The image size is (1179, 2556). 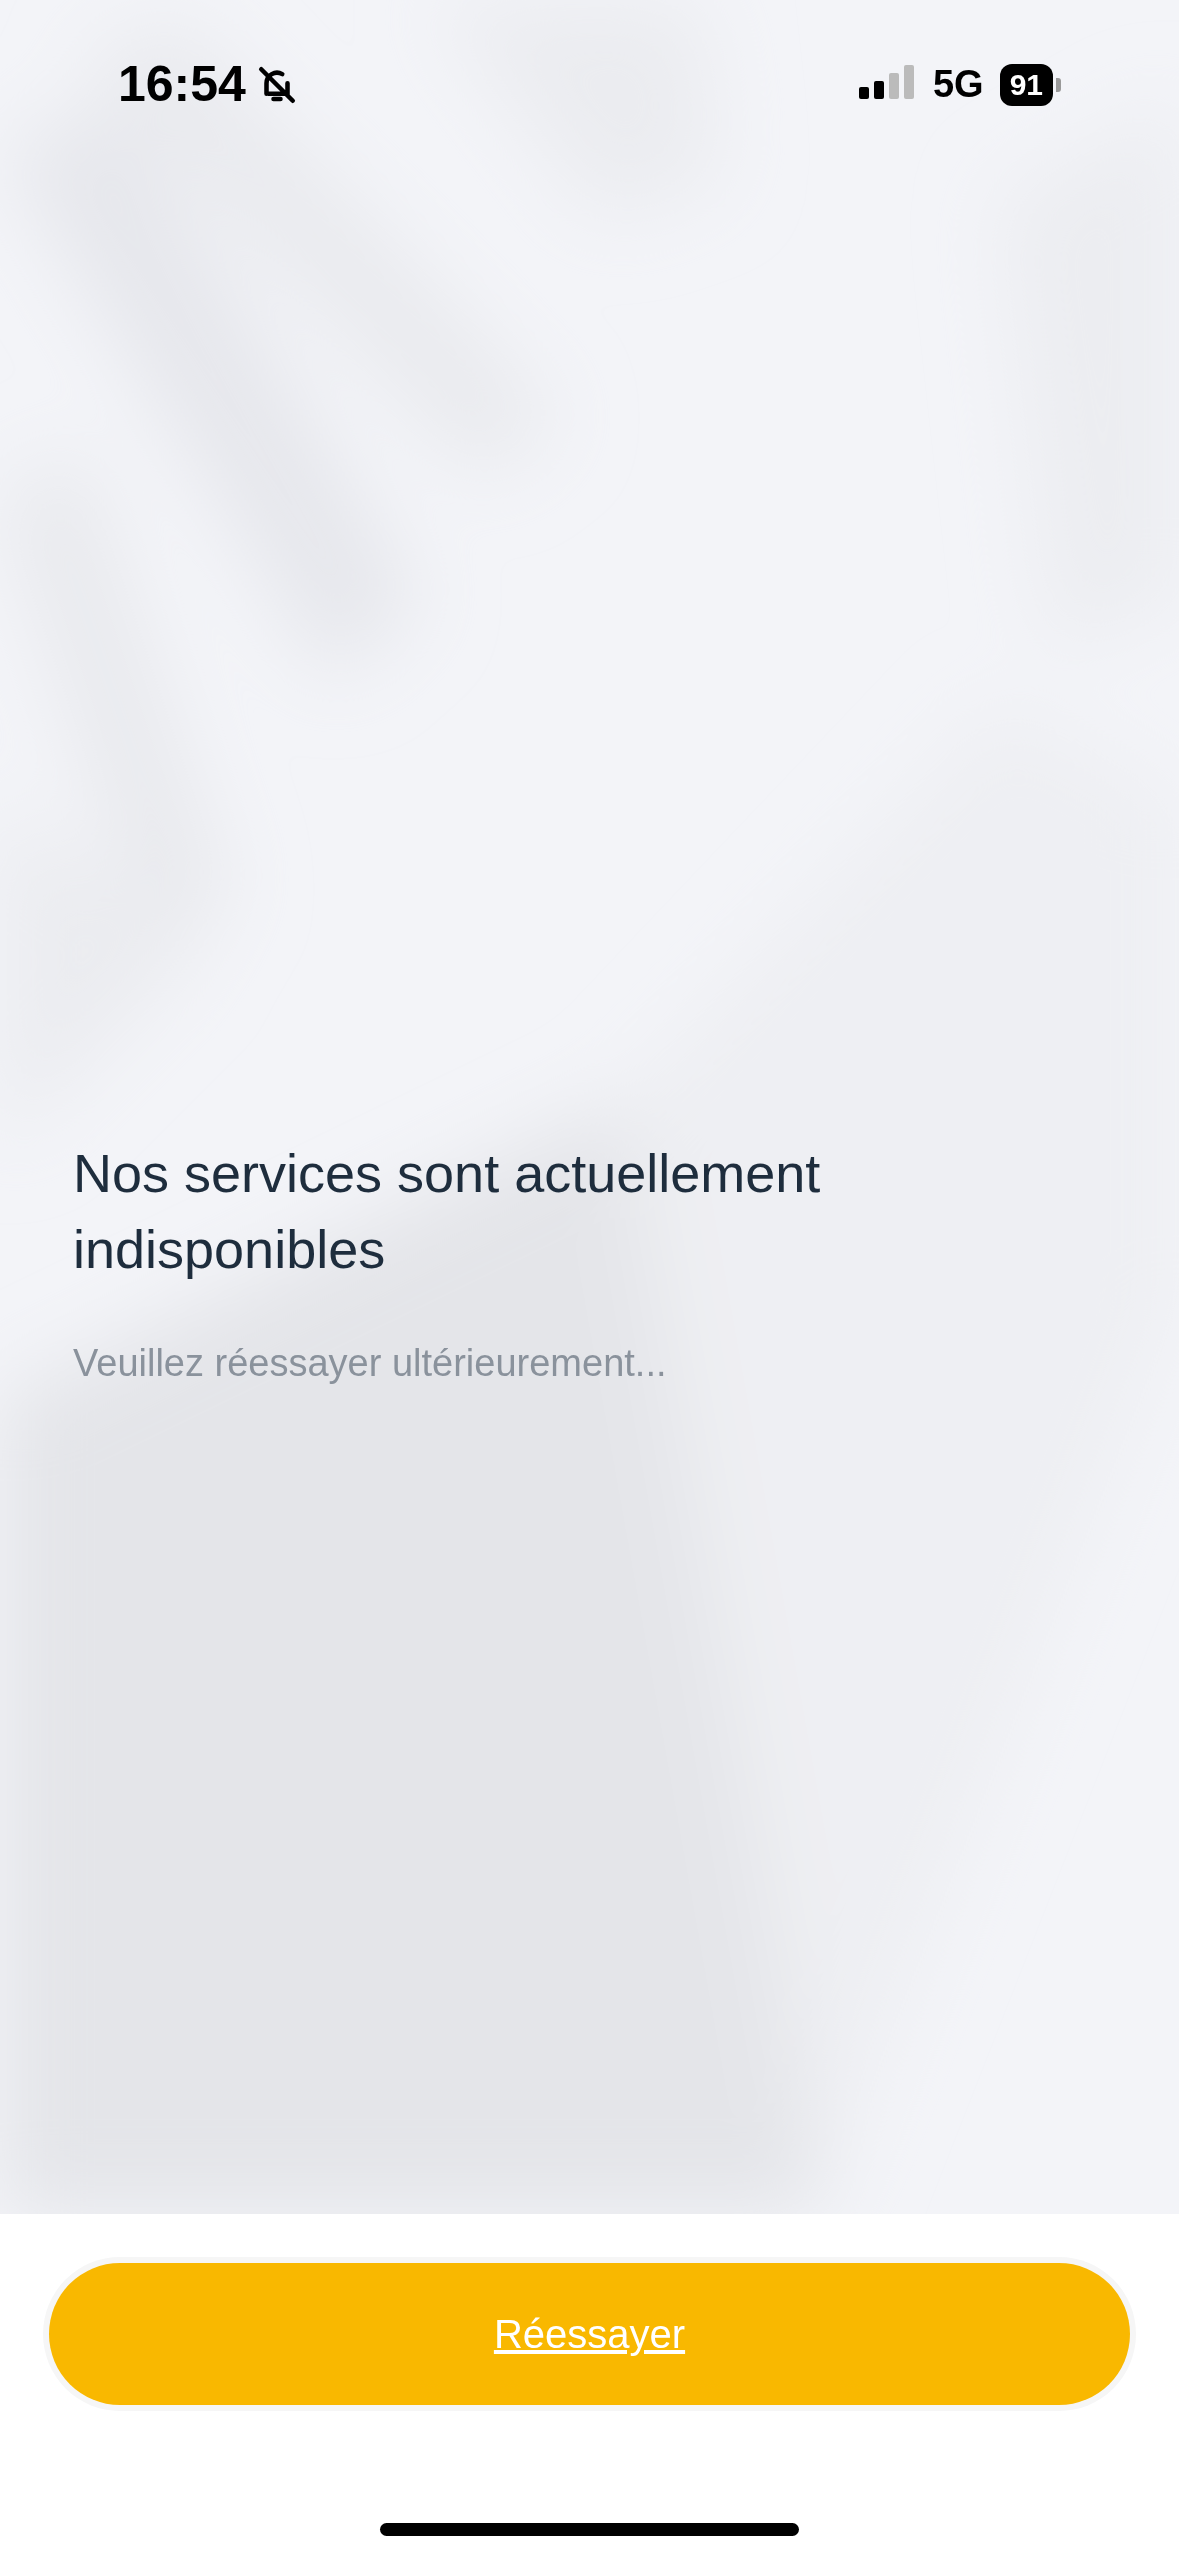 What do you see at coordinates (958, 84) in the screenshot?
I see `network-type: 5G` at bounding box center [958, 84].